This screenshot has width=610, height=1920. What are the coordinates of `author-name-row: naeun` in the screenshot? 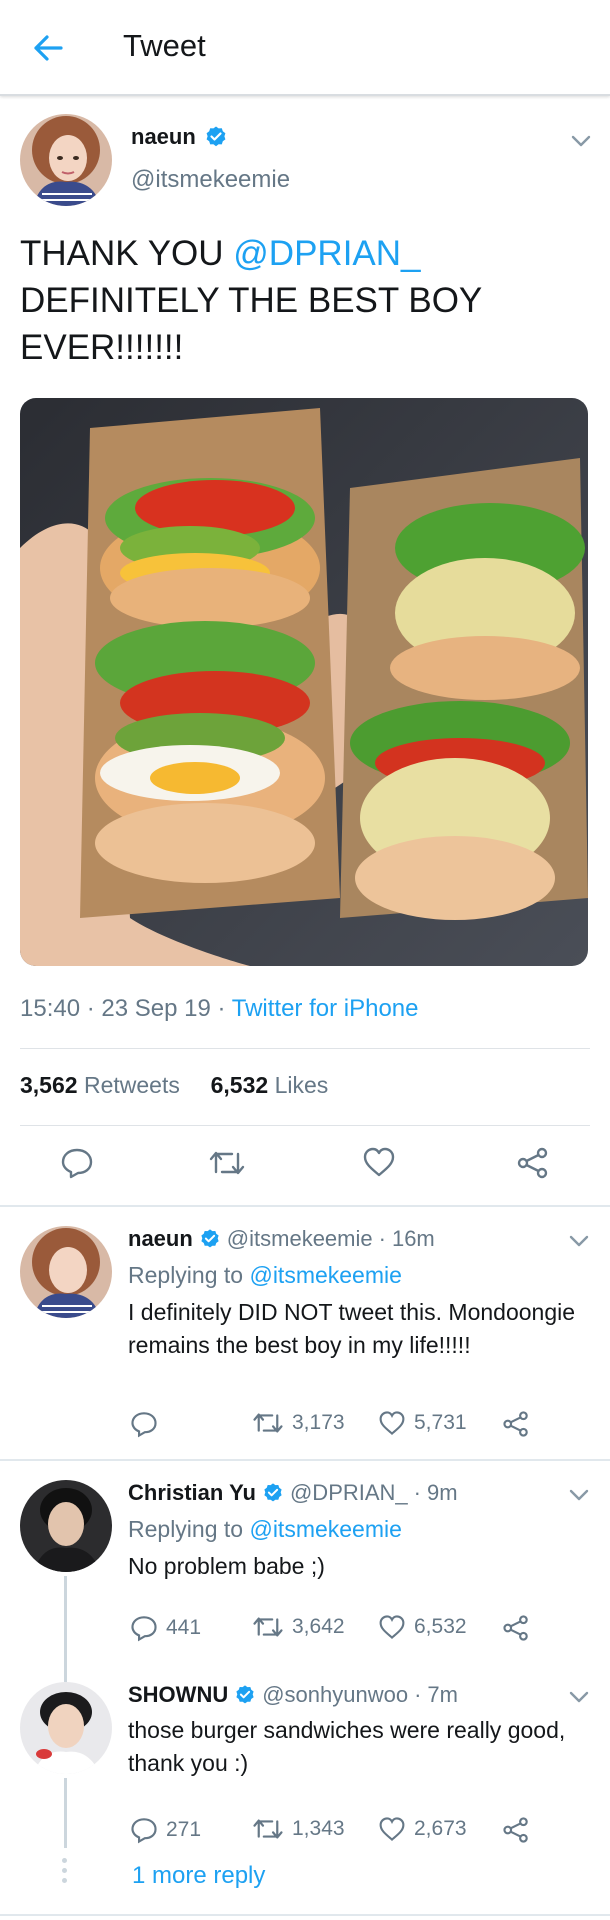 It's located at (179, 137).